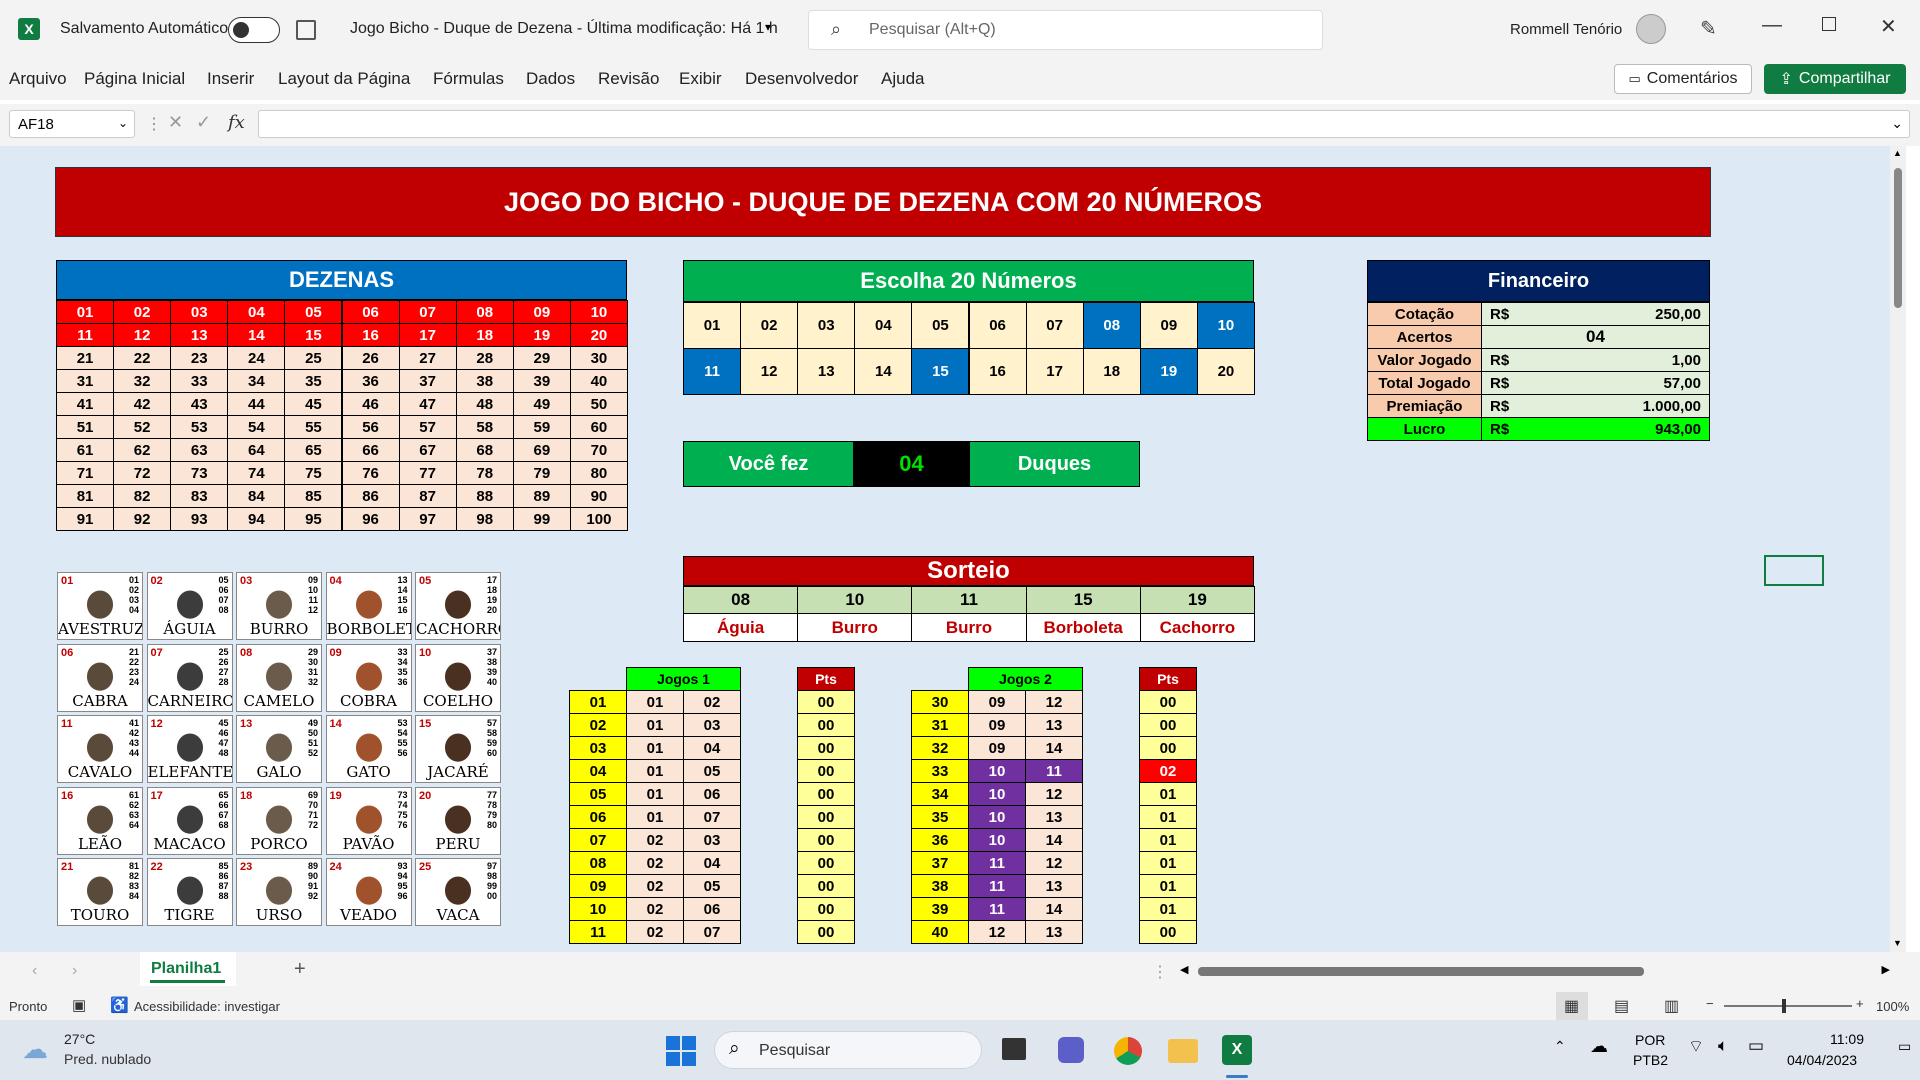 This screenshot has width=1920, height=1080. I want to click on restore-icon, so click(1829, 24).